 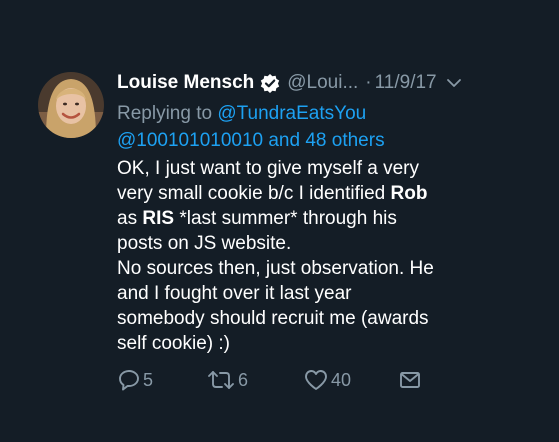 I want to click on tweet-header: Louise Mensch @Loui... · 11/9/17, so click(x=289, y=83).